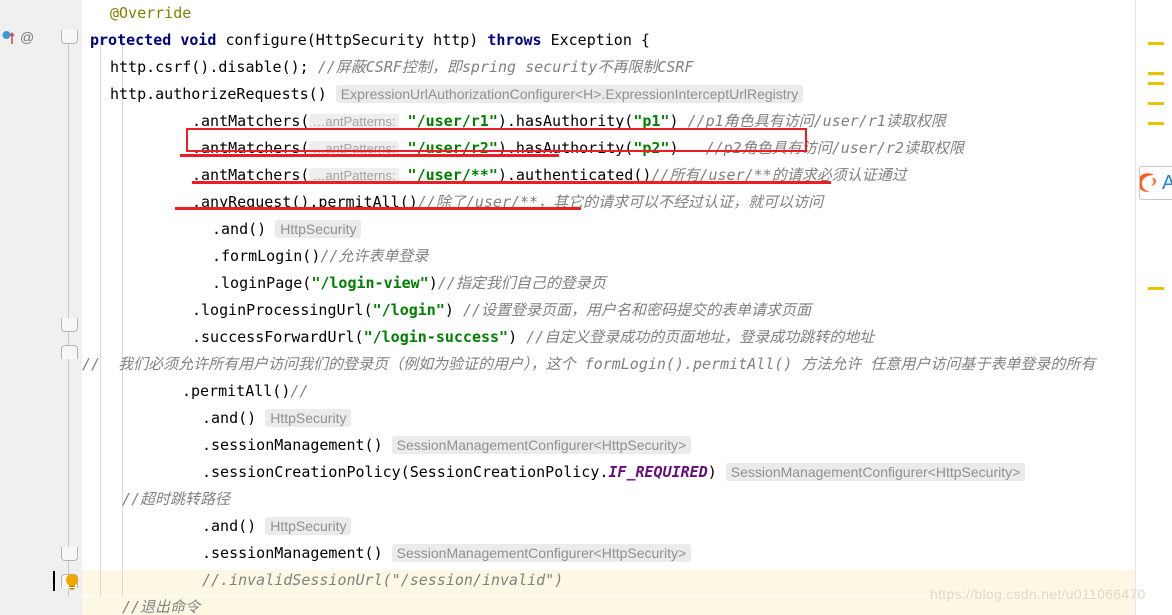 The width and height of the screenshot is (1172, 615). What do you see at coordinates (236, 391) in the screenshot?
I see `code-token: .permitAll()` at bounding box center [236, 391].